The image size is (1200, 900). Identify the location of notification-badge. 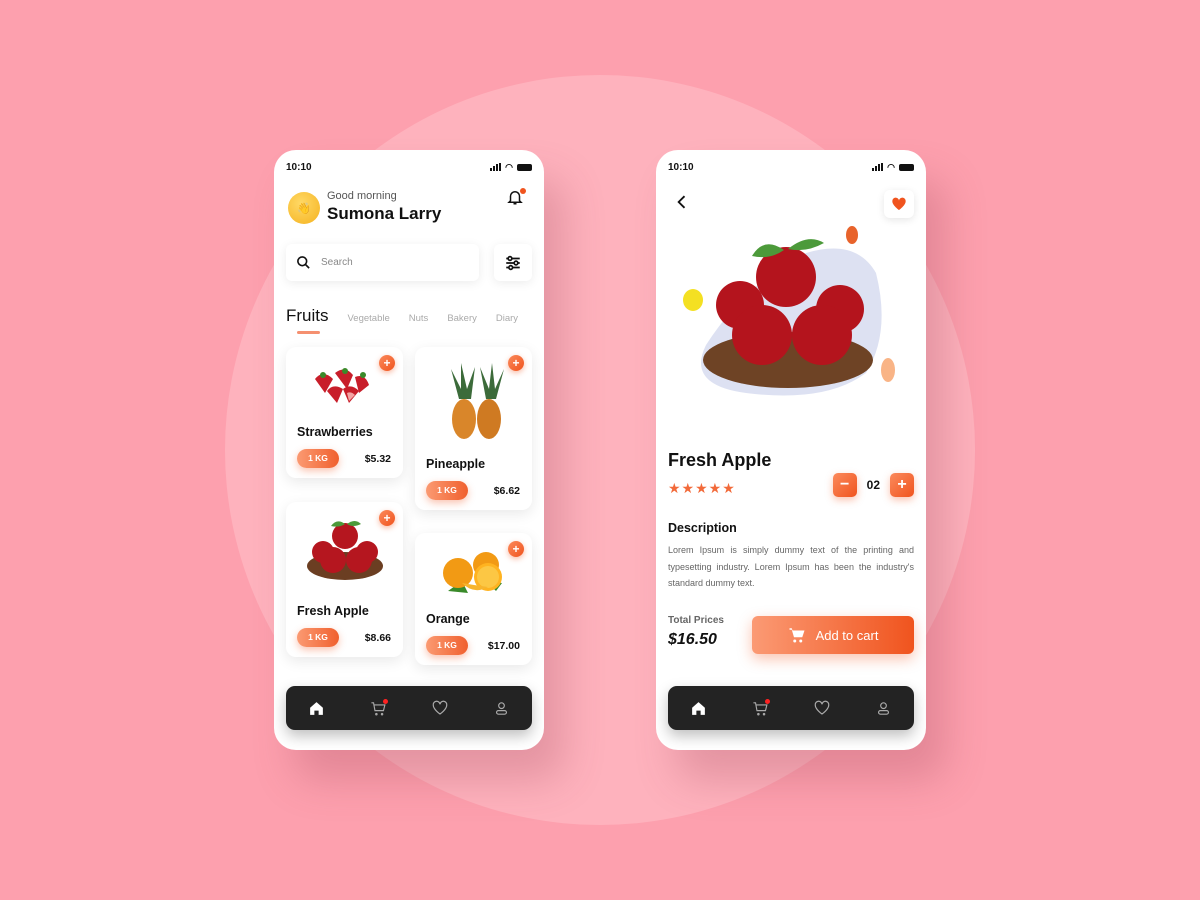
(523, 191).